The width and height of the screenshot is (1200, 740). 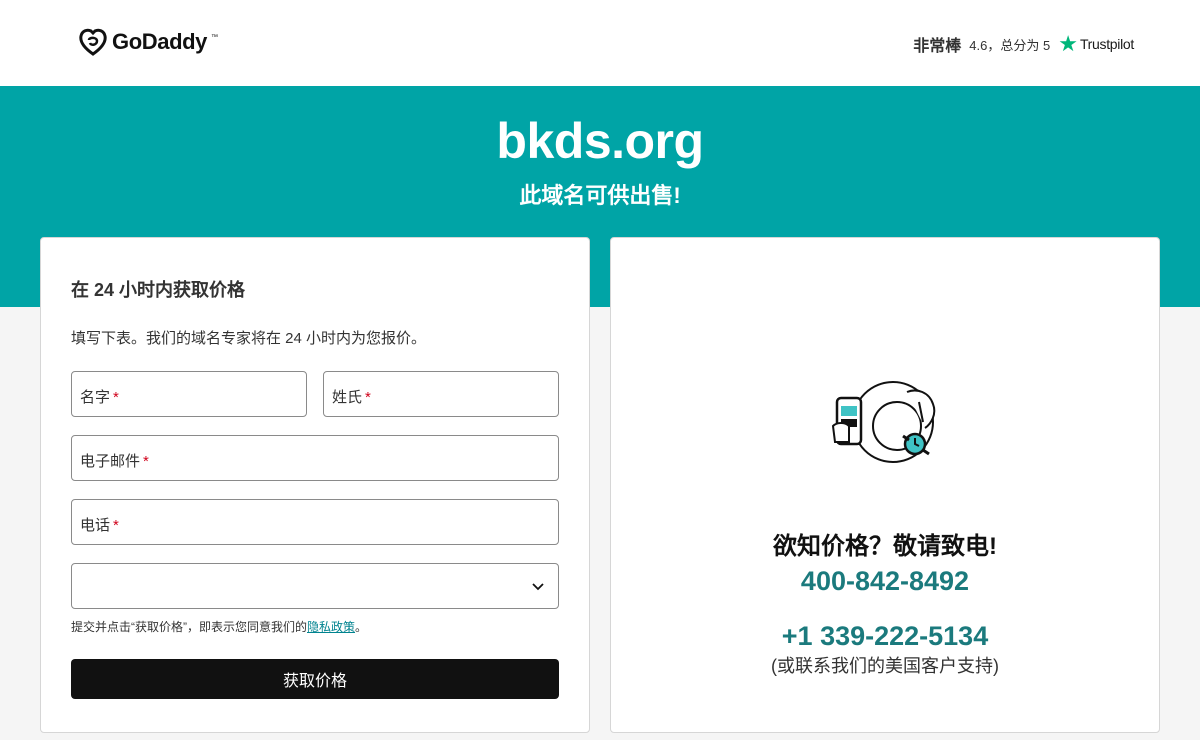 What do you see at coordinates (99, 525) in the screenshot?
I see `phone-label: 电话 *` at bounding box center [99, 525].